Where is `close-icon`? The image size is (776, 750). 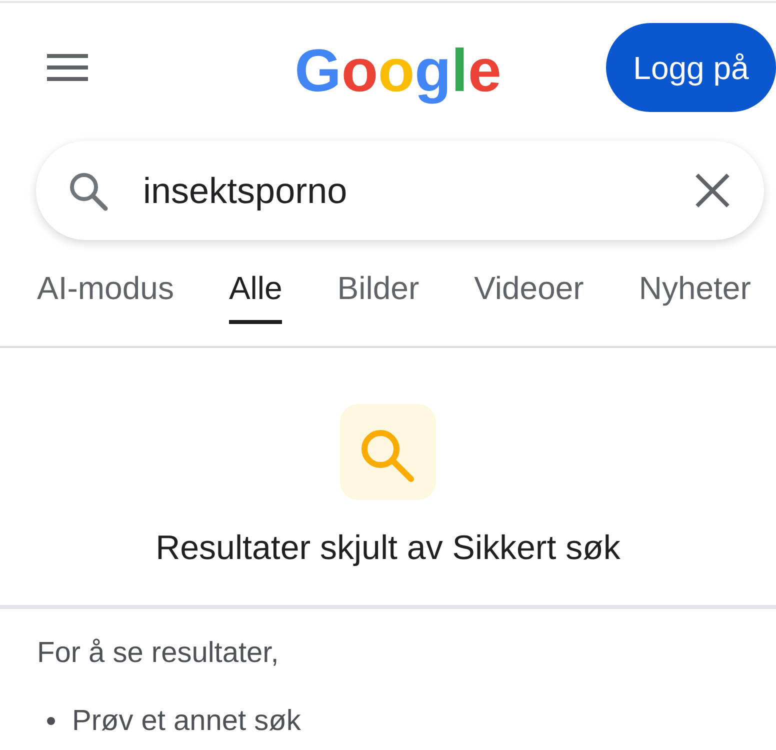 close-icon is located at coordinates (712, 190).